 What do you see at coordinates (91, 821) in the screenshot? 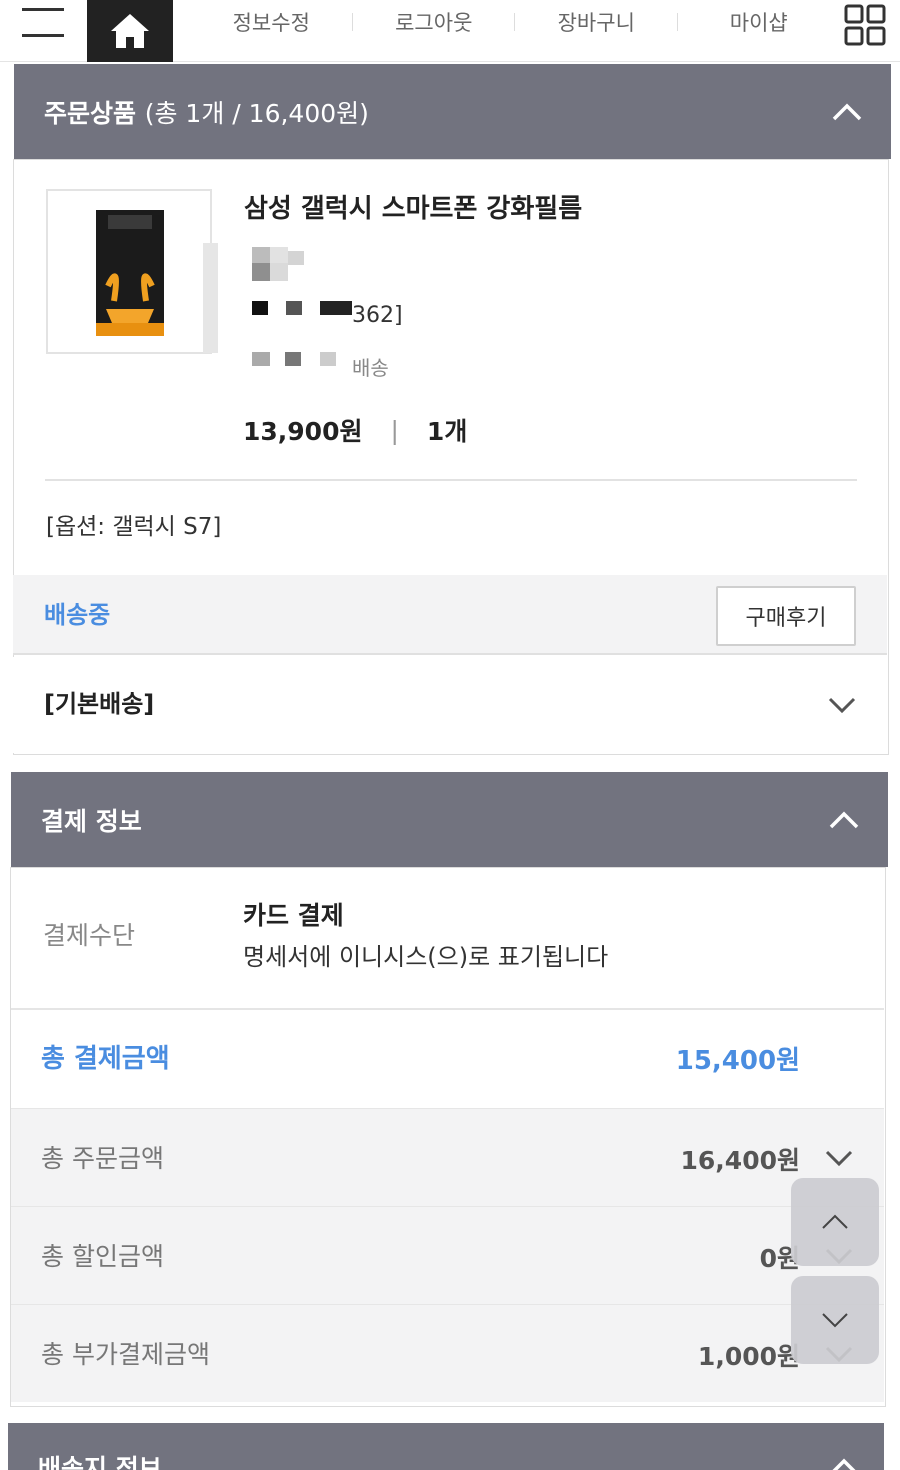
I see `payment-section-title: 결제 정보` at bounding box center [91, 821].